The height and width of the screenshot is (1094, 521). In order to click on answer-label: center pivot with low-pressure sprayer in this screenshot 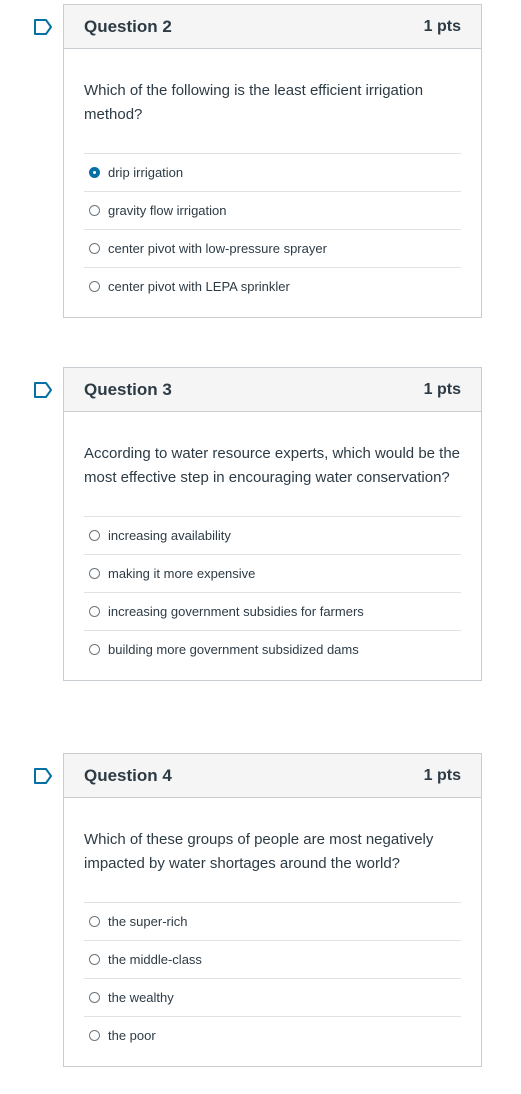, I will do `click(217, 248)`.